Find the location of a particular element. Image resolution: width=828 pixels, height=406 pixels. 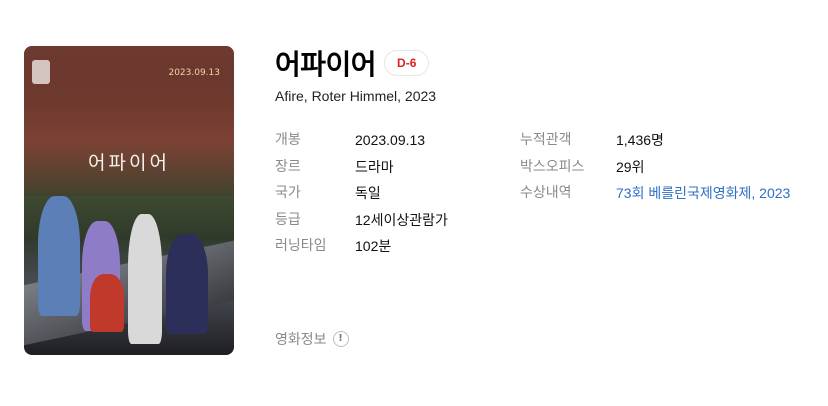

dday-badge: D-6 is located at coordinates (407, 63).